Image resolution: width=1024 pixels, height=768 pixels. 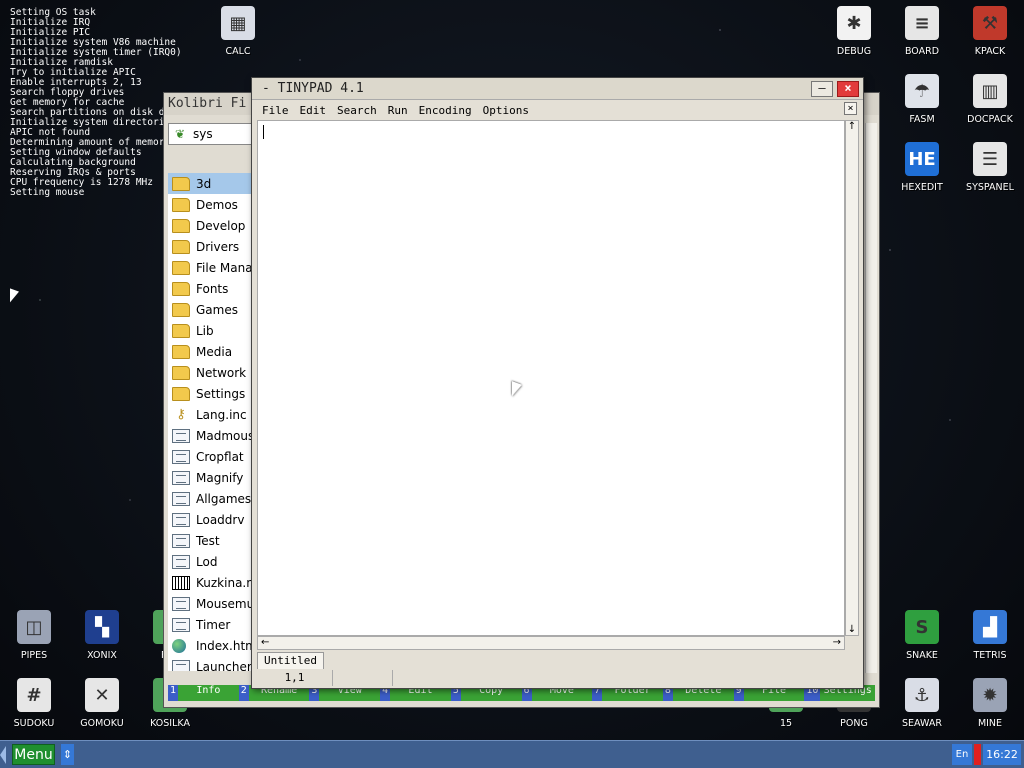 I want to click on scroll-right-icon: →, so click(x=837, y=642).